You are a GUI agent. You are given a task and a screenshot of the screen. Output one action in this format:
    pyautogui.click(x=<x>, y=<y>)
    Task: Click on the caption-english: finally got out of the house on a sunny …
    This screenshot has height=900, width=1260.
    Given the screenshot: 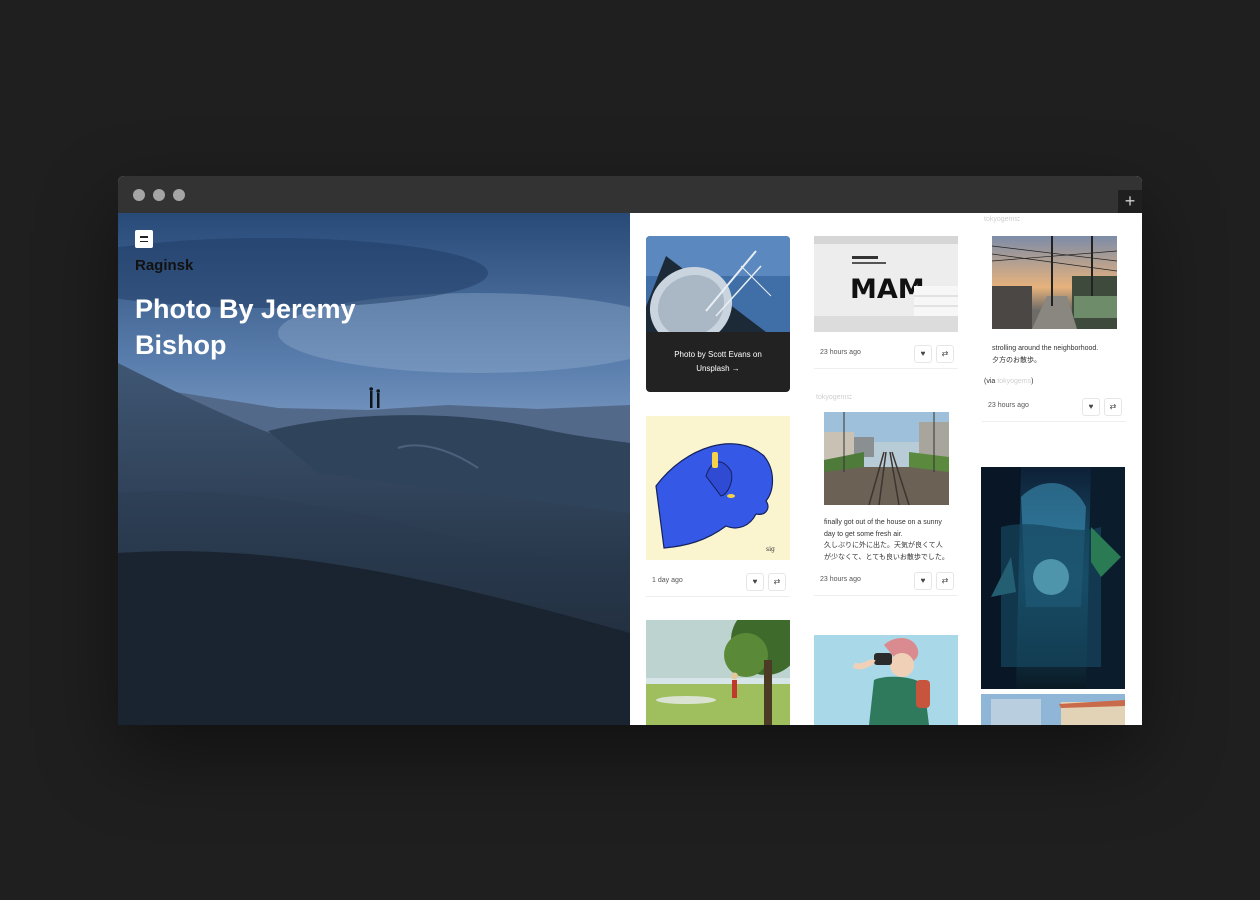 What is the action you would take?
    pyautogui.click(x=883, y=528)
    